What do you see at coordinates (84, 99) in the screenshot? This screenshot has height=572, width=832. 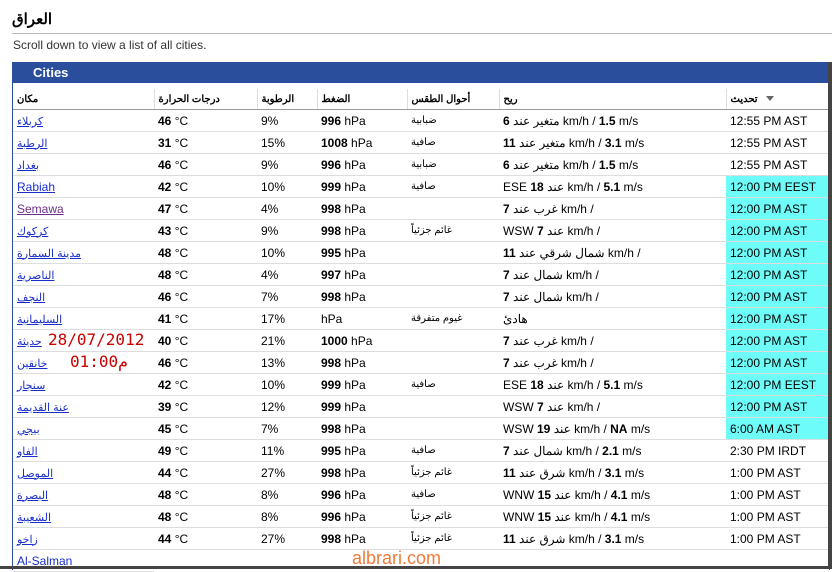 I see `column-header-city: مكان` at bounding box center [84, 99].